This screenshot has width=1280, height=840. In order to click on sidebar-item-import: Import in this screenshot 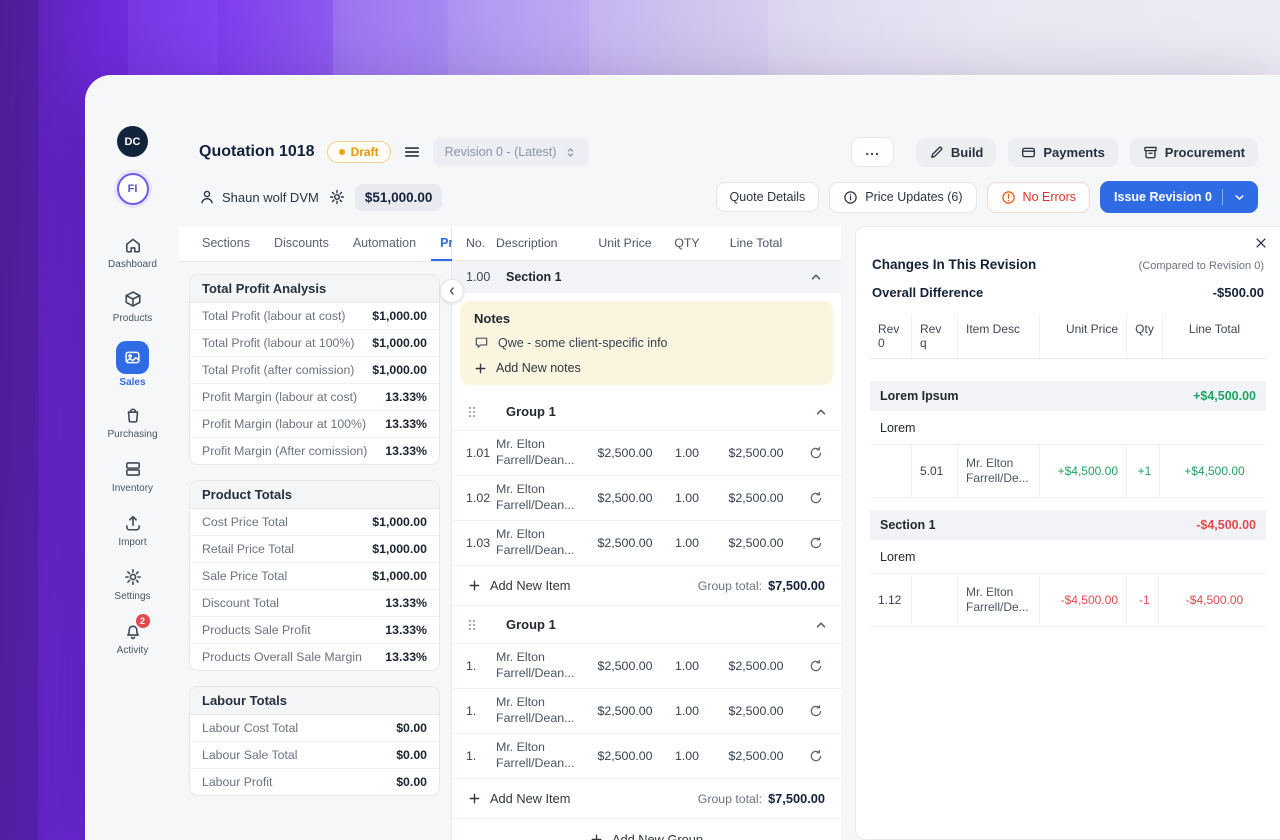, I will do `click(133, 530)`.